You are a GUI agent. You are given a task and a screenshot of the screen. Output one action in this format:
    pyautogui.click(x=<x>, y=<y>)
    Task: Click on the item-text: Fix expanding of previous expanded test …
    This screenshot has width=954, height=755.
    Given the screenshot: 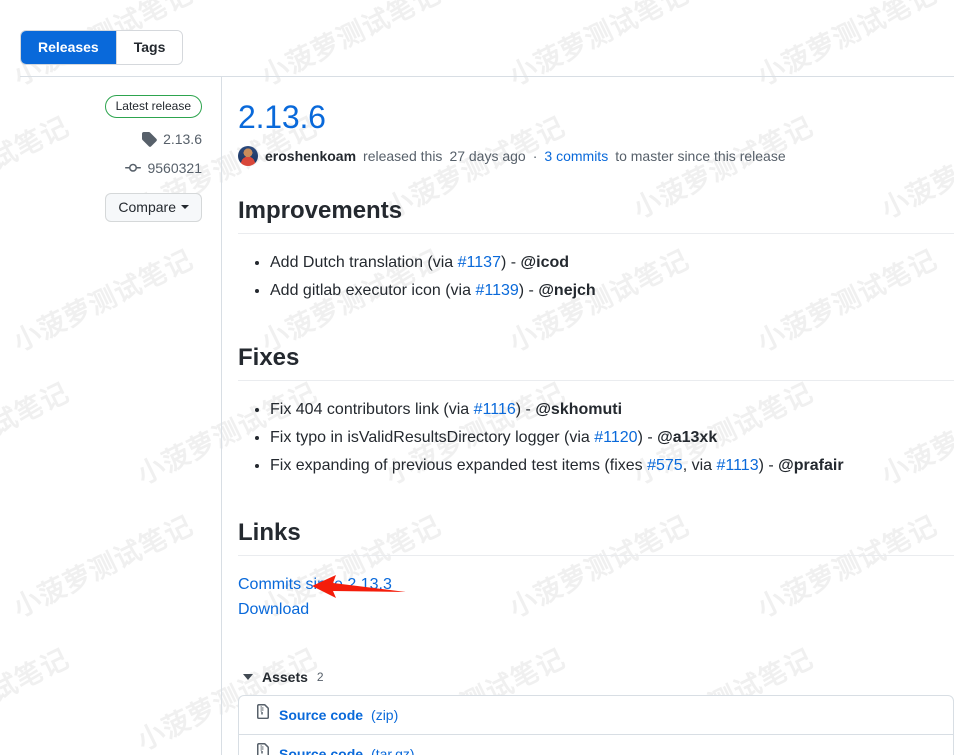 What is the action you would take?
    pyautogui.click(x=459, y=465)
    